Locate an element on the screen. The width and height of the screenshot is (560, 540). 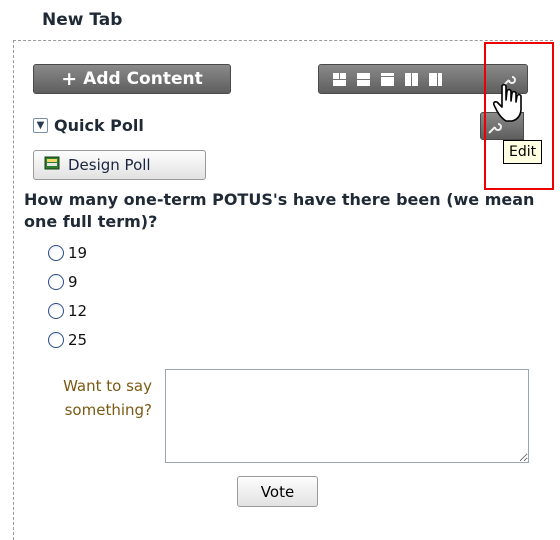
option-label: 12 is located at coordinates (78, 311).